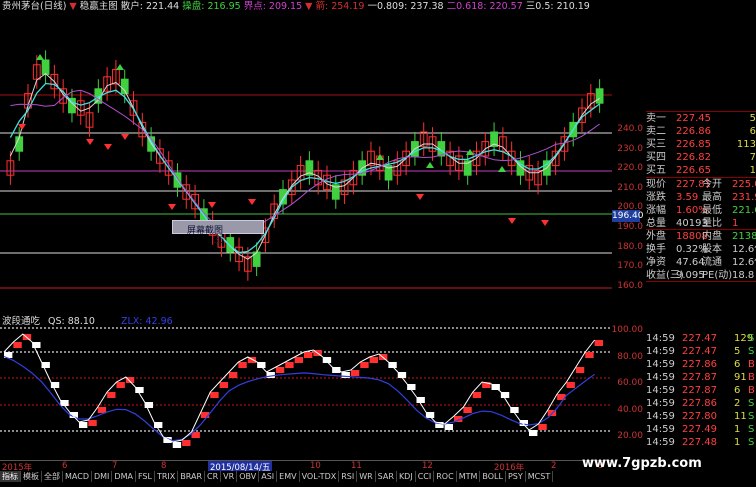  I want to click on tick-row: 14:59 227.48 1 S, so click(701, 442).